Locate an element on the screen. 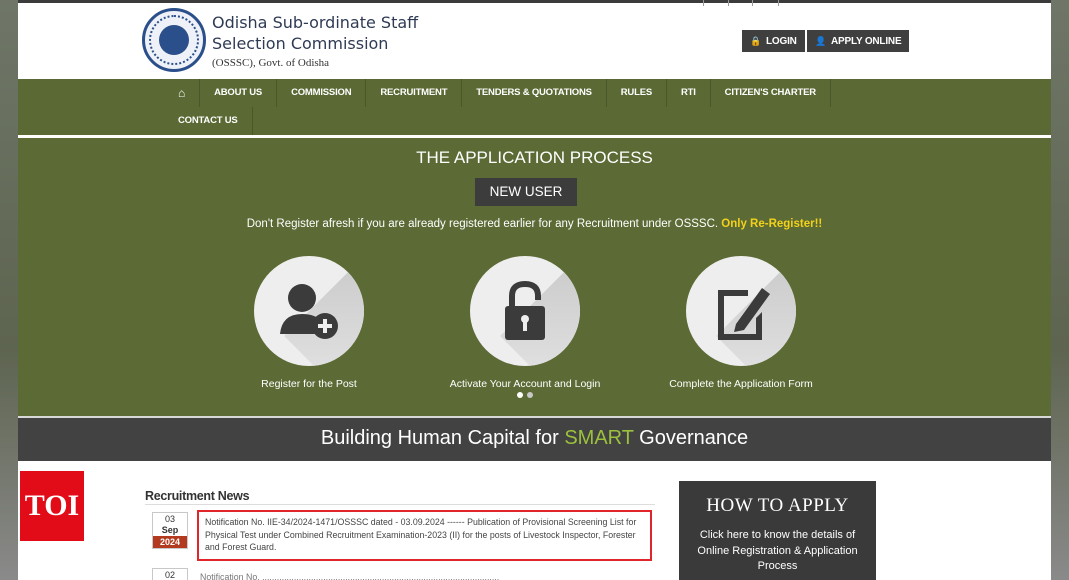 Image resolution: width=1069 pixels, height=580 pixels. step-complete-circle is located at coordinates (741, 311).